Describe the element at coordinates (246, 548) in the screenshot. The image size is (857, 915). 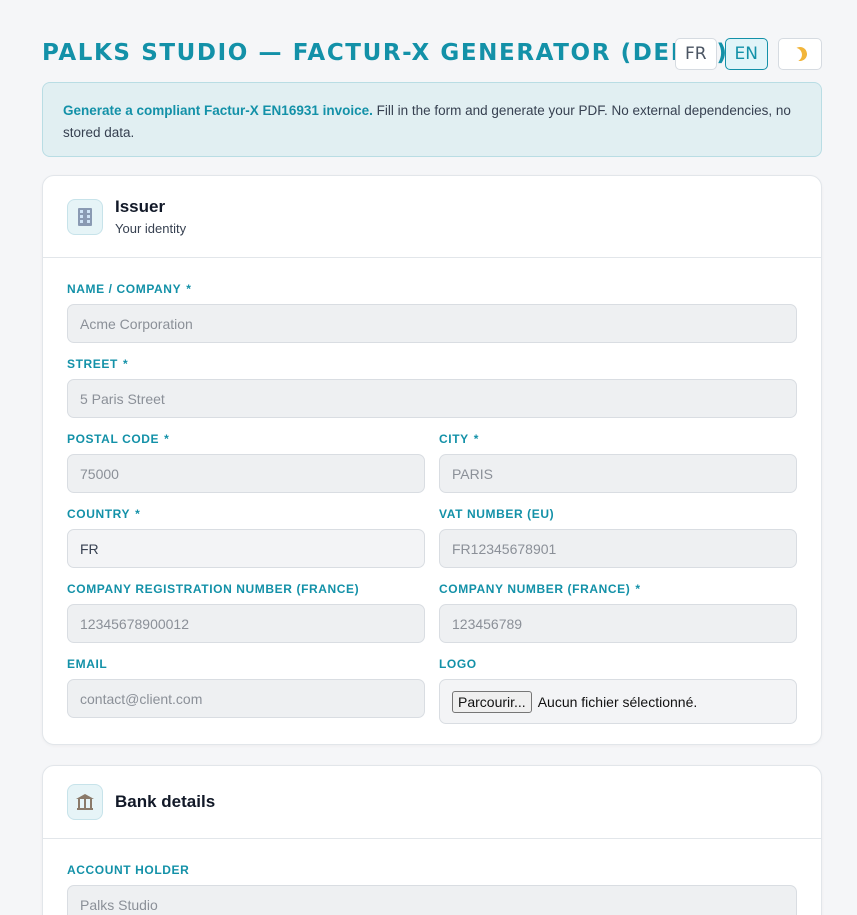
I see `country-input: FR` at that location.